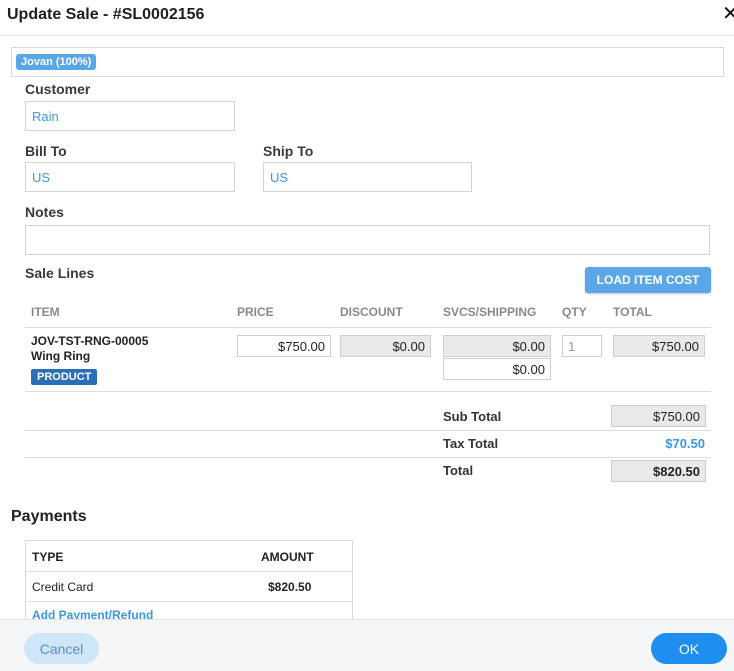  What do you see at coordinates (64, 377) in the screenshot?
I see `product-badge: PRODUCT` at bounding box center [64, 377].